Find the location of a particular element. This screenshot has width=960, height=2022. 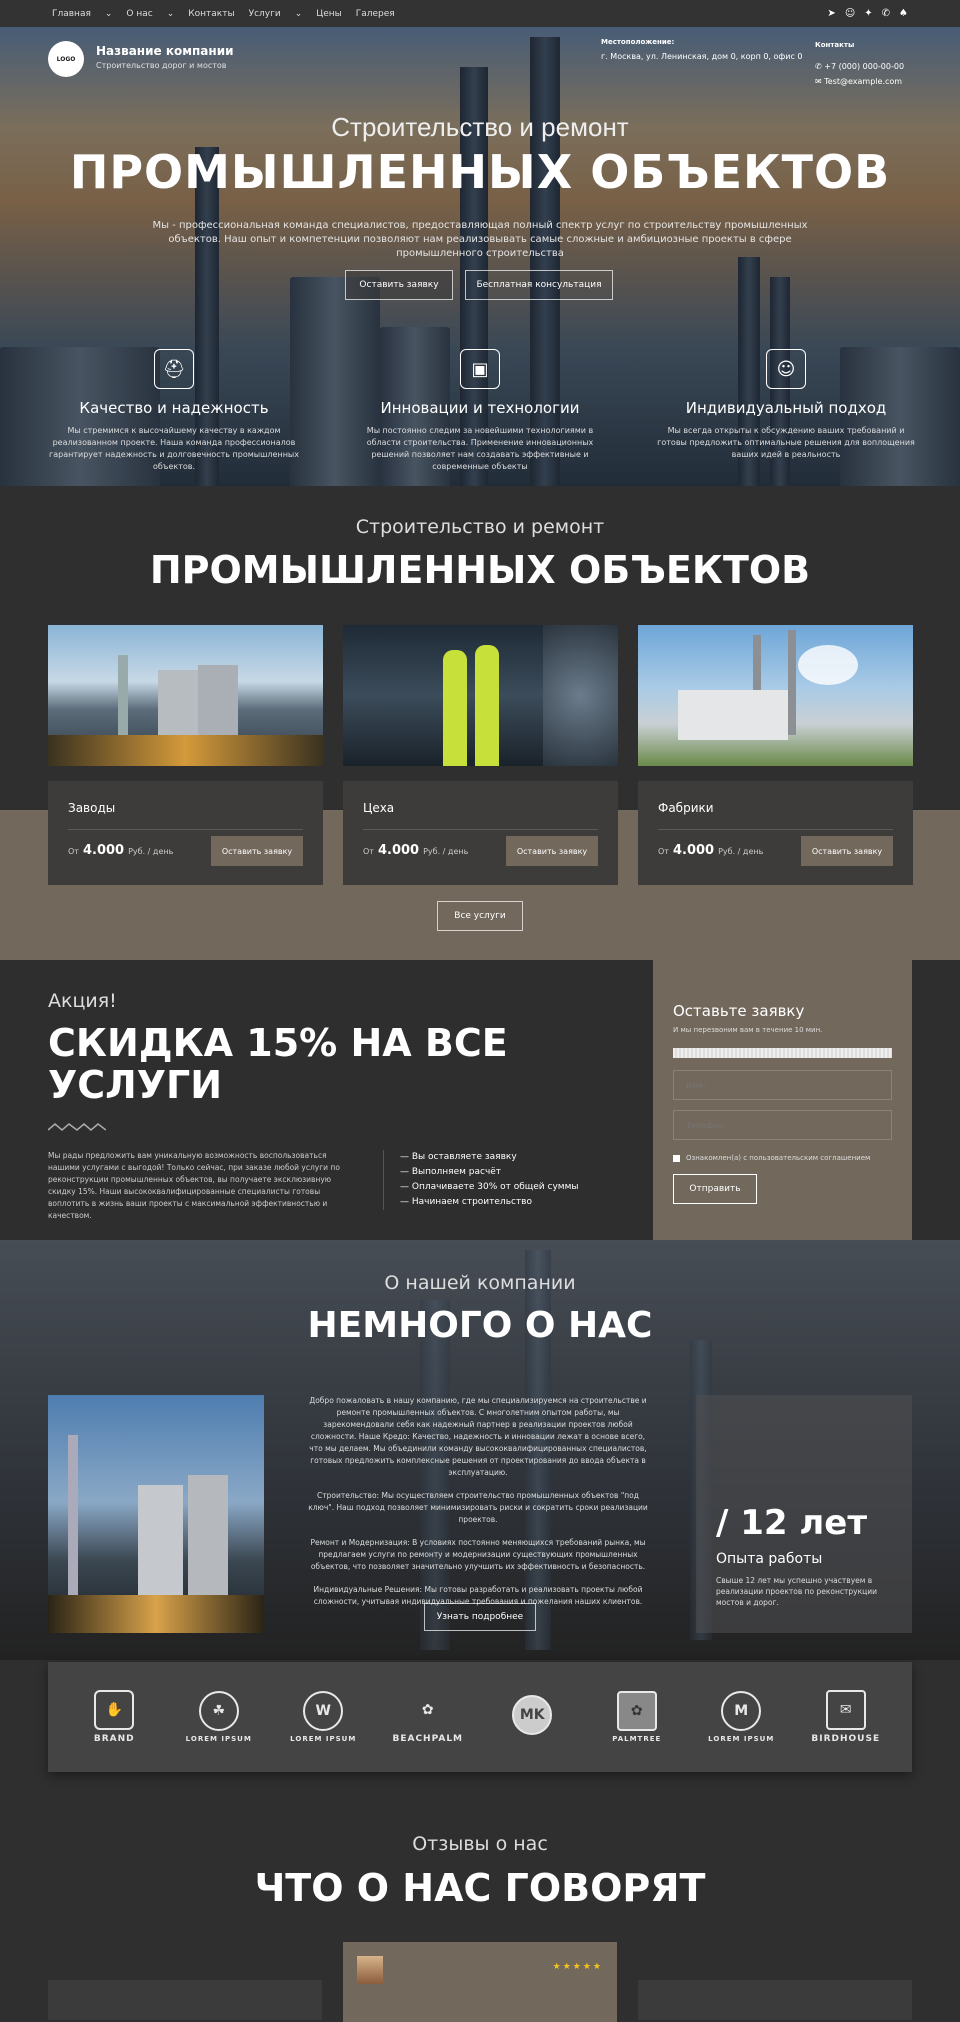

form-title: Оставьте заявку is located at coordinates (739, 1011).